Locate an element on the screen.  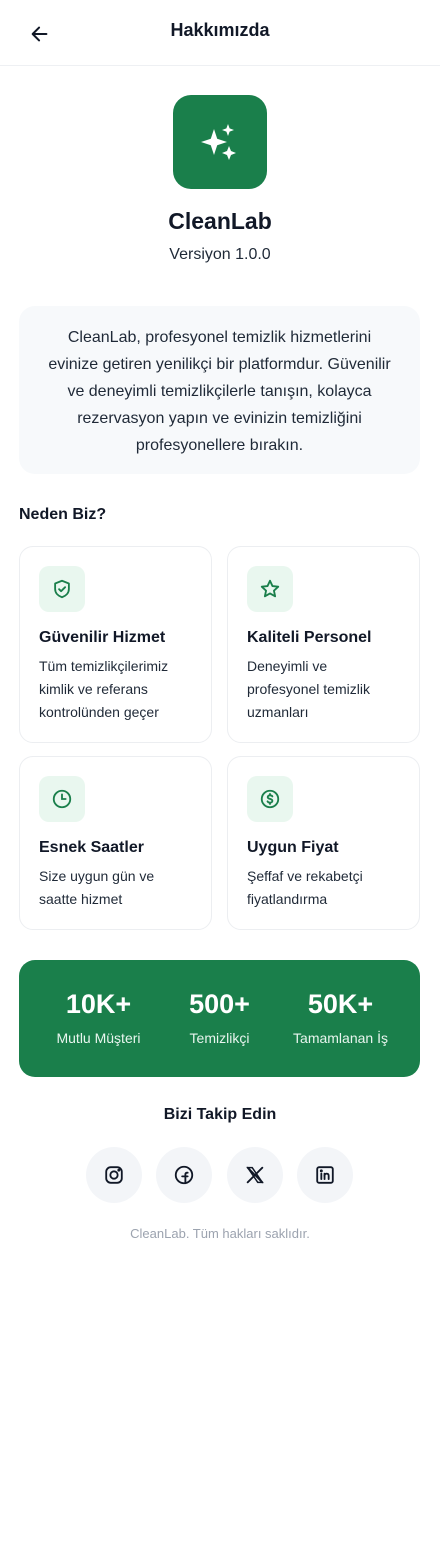
feature-description: Size uygun gün ve saatte hizmet is located at coordinates (119, 888).